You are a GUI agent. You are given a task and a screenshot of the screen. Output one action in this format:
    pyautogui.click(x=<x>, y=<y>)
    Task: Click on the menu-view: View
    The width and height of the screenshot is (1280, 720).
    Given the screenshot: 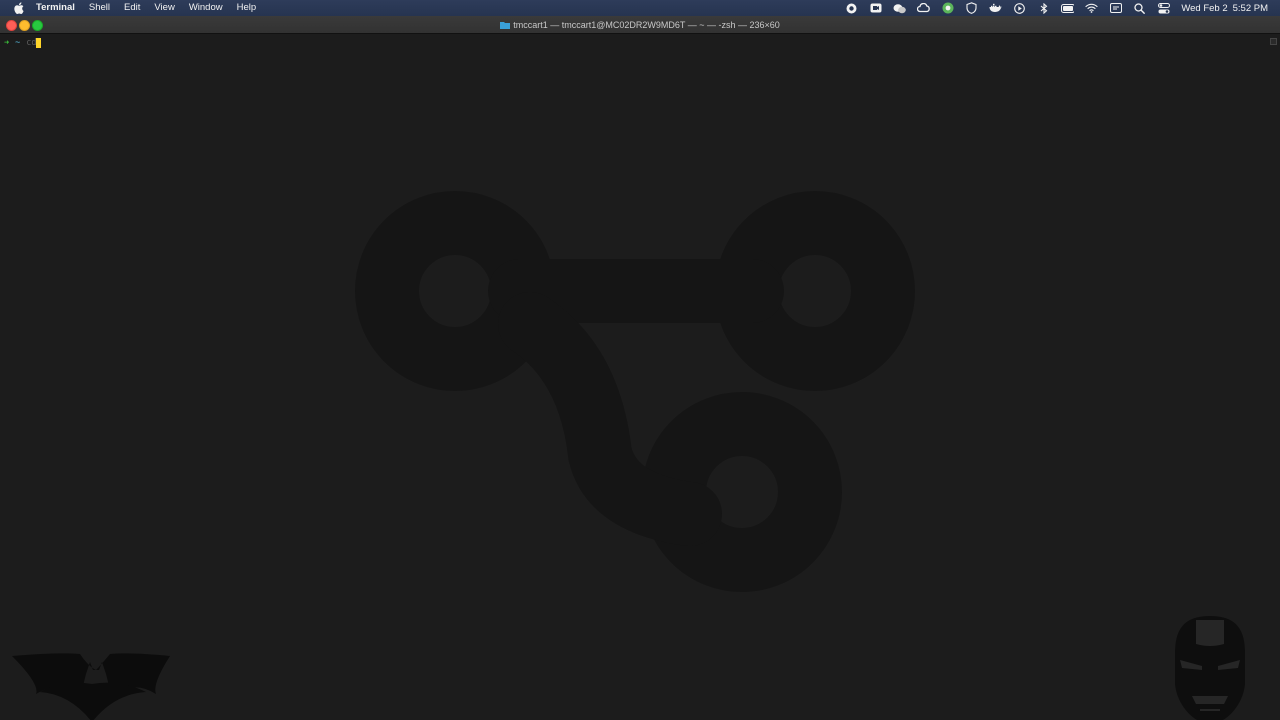 What is the action you would take?
    pyautogui.click(x=164, y=8)
    